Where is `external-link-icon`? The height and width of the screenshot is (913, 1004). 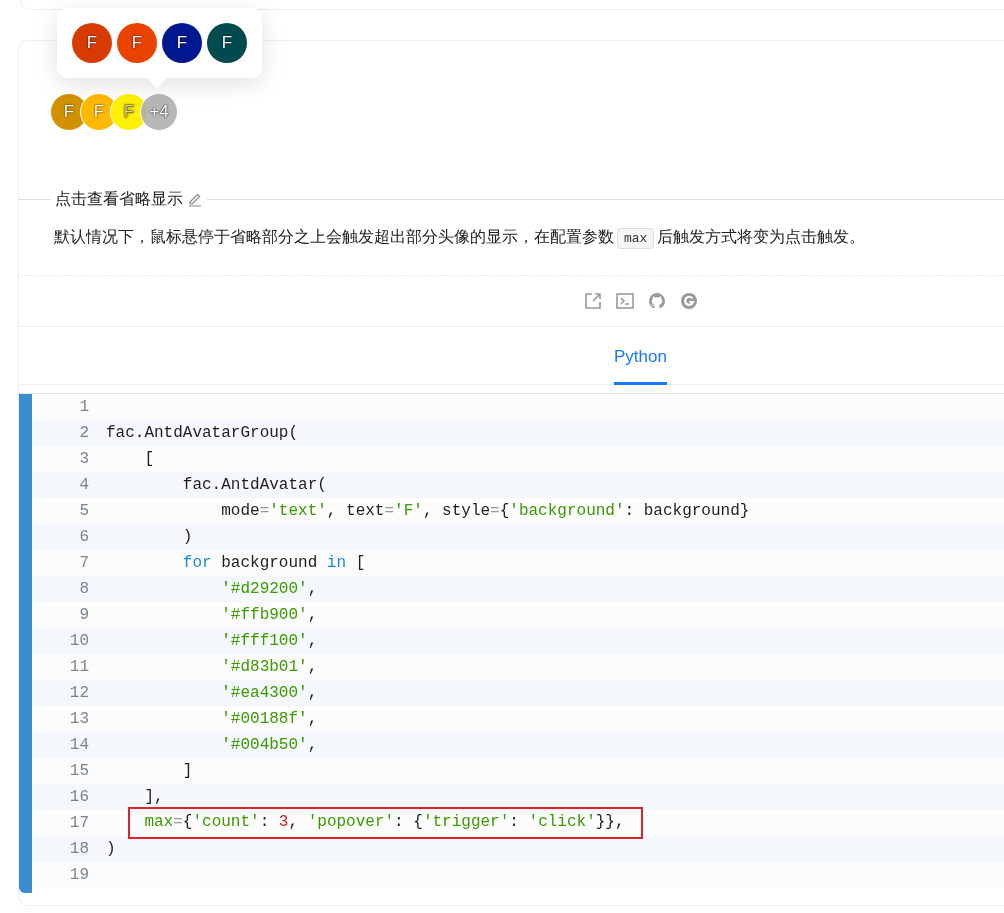 external-link-icon is located at coordinates (592, 301).